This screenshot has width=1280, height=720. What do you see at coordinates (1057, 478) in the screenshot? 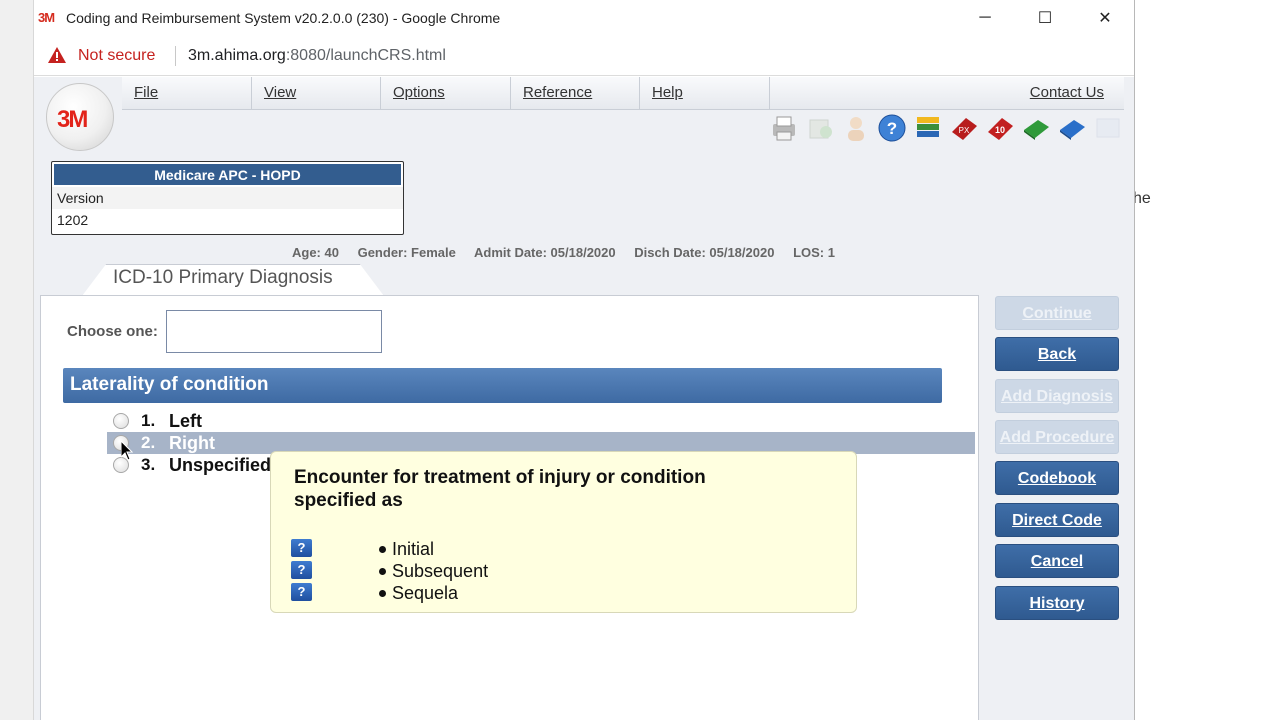
I see `codebook-button: Codebook` at bounding box center [1057, 478].